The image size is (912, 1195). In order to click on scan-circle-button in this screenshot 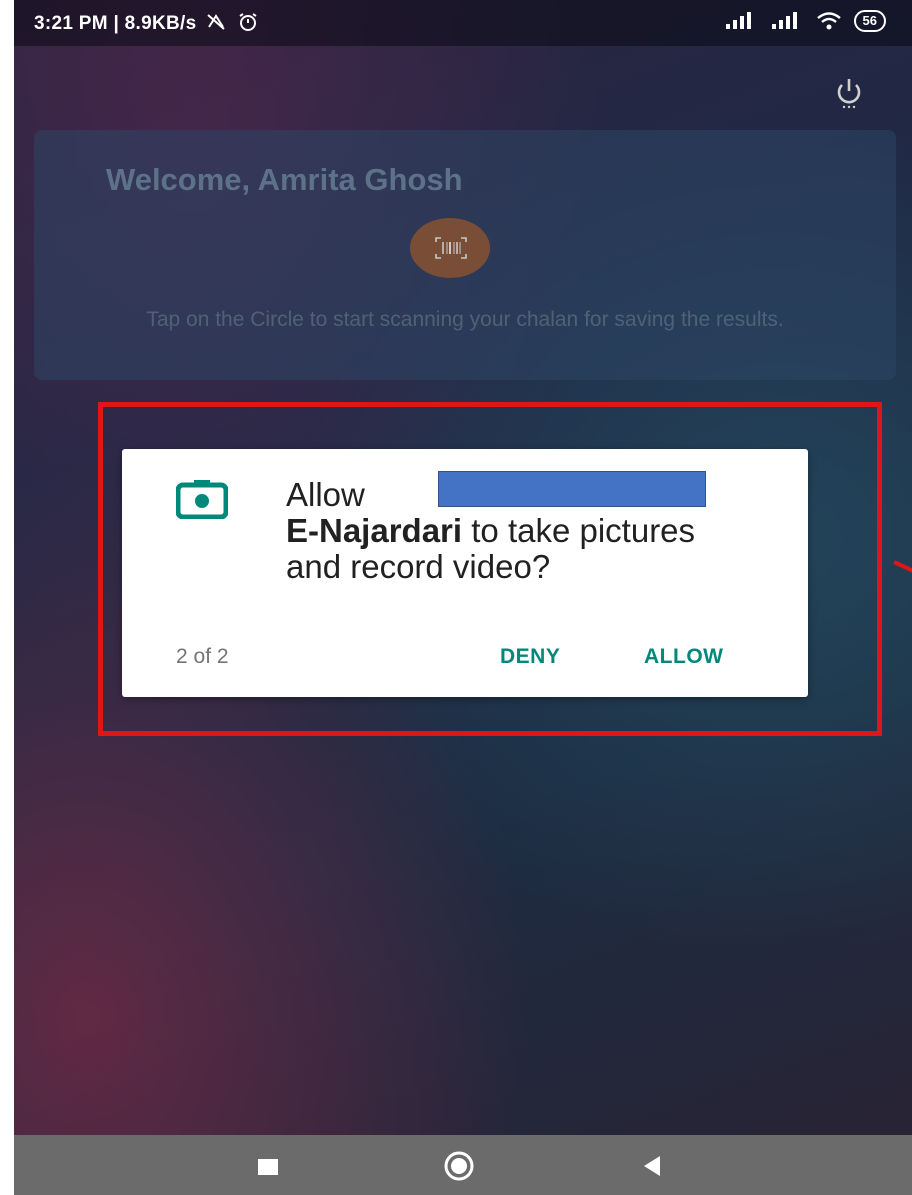, I will do `click(450, 248)`.